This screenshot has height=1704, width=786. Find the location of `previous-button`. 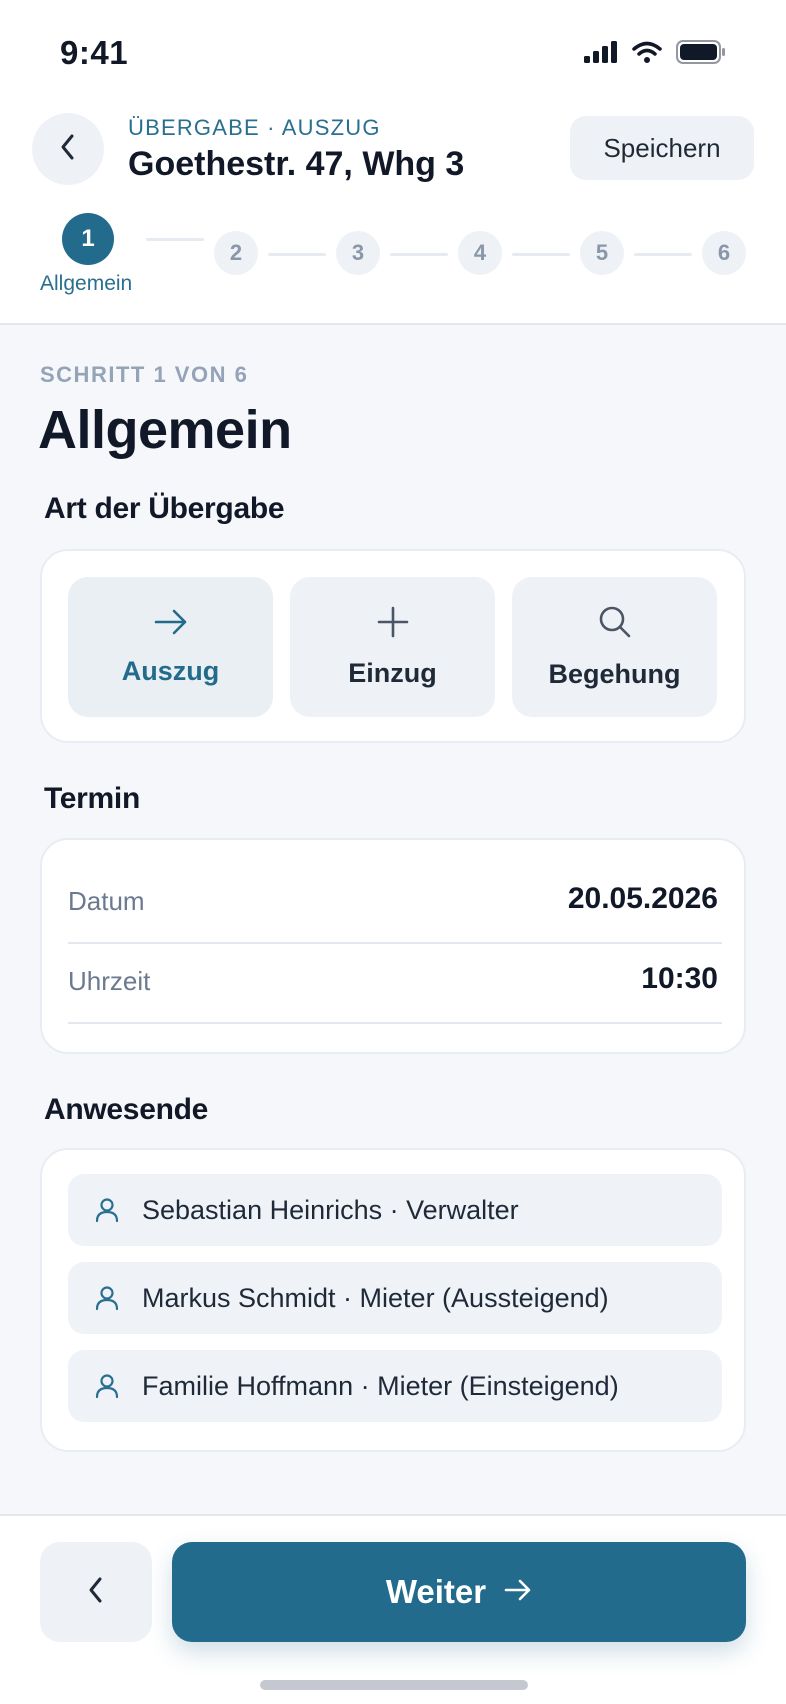

previous-button is located at coordinates (96, 1592).